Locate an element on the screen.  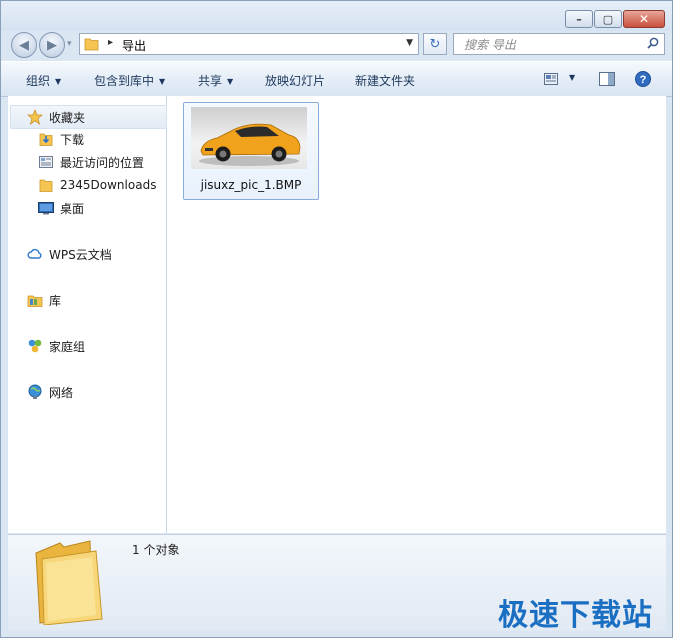
refresh-button: ↻ is located at coordinates (435, 44).